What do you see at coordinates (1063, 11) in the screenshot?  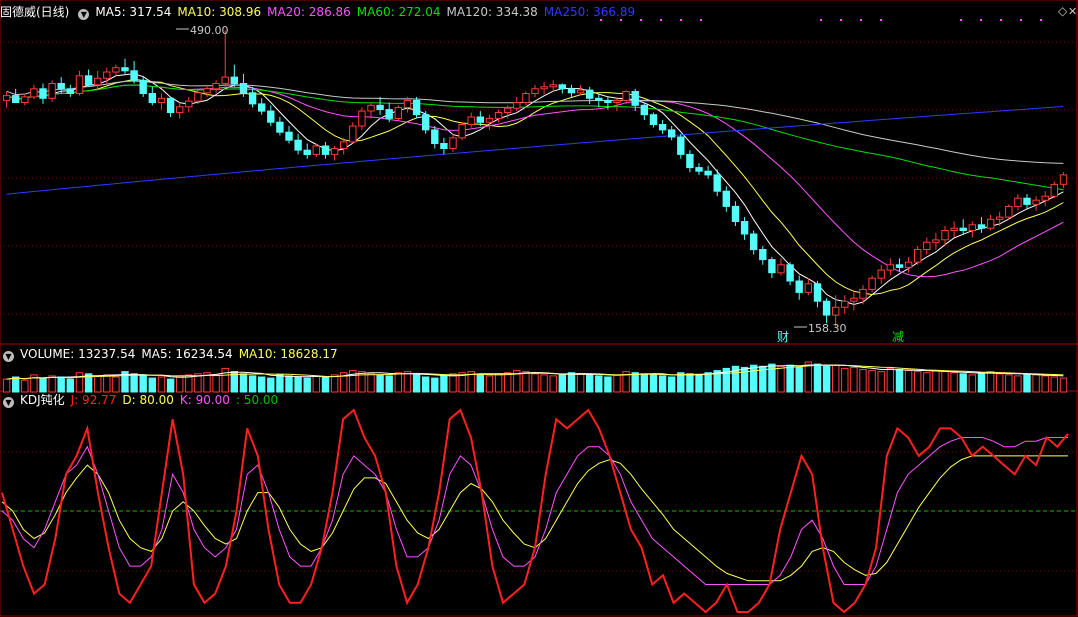 I see `diamond-icon: ◇` at bounding box center [1063, 11].